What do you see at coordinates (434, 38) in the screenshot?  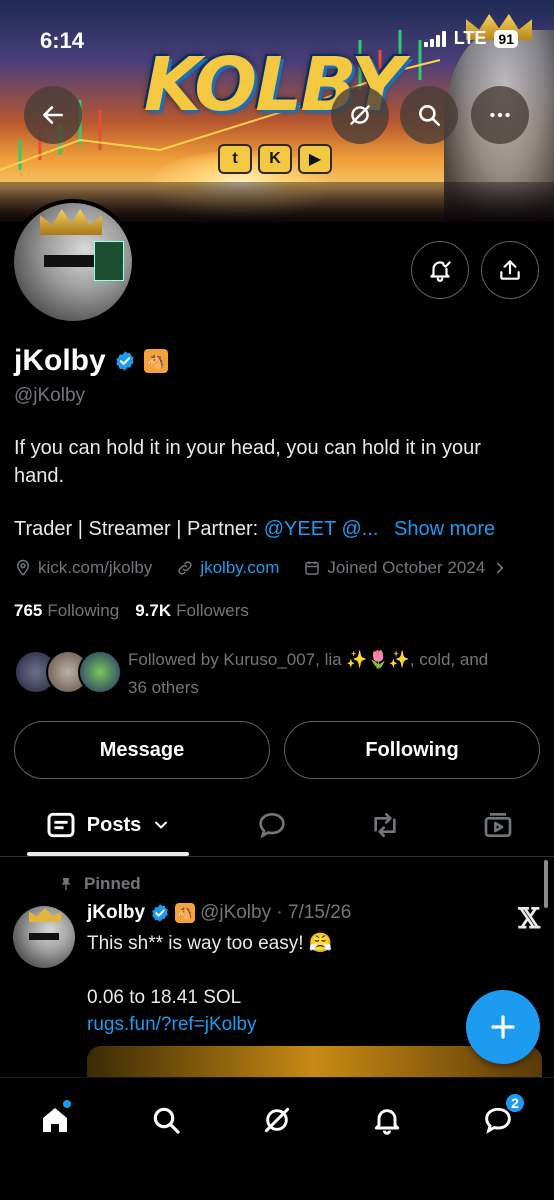 I see `signal-icon` at bounding box center [434, 38].